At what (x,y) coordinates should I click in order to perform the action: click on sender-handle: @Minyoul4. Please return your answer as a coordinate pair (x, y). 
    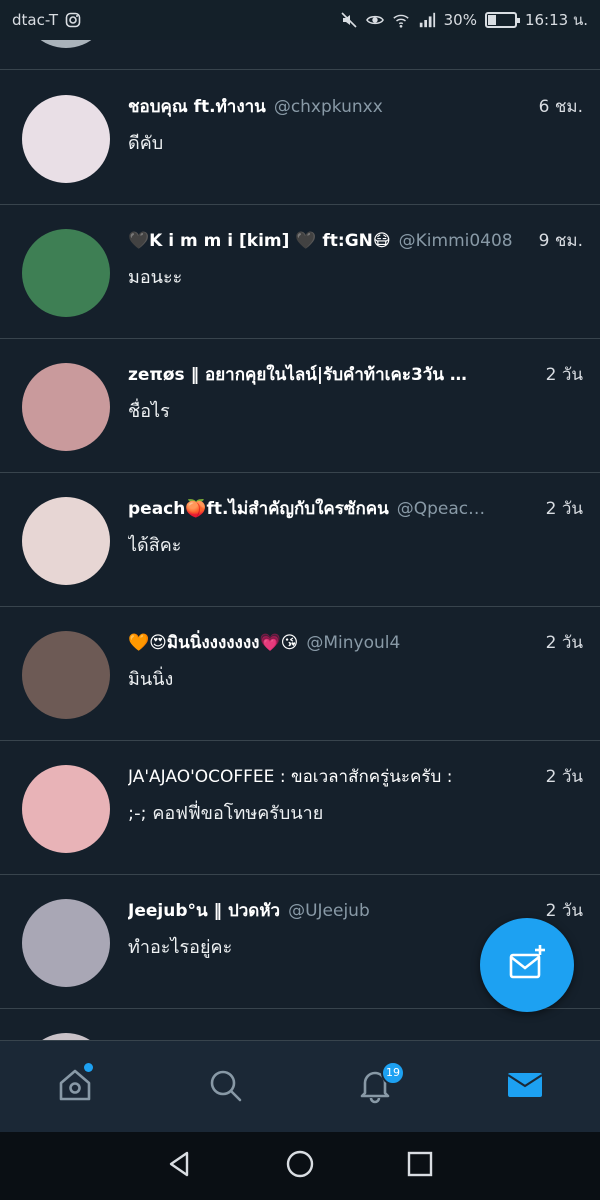
    Looking at the image, I should click on (353, 643).